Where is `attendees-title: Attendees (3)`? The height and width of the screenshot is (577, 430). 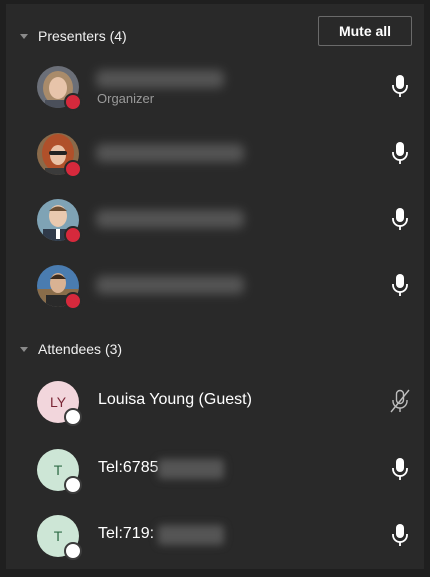
attendees-title: Attendees (3) is located at coordinates (80, 349).